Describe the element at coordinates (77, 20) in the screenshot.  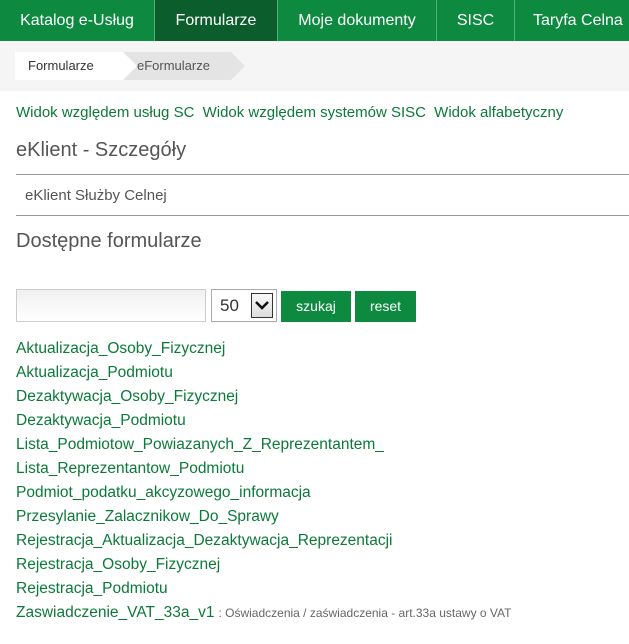
I see `nav-item-katalog: Katalog e-Usług` at that location.